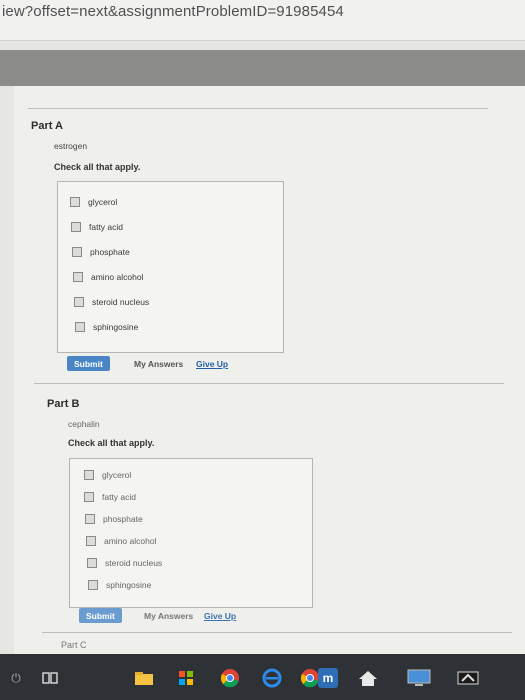  Describe the element at coordinates (262, 68) in the screenshot. I see `header-band` at that location.